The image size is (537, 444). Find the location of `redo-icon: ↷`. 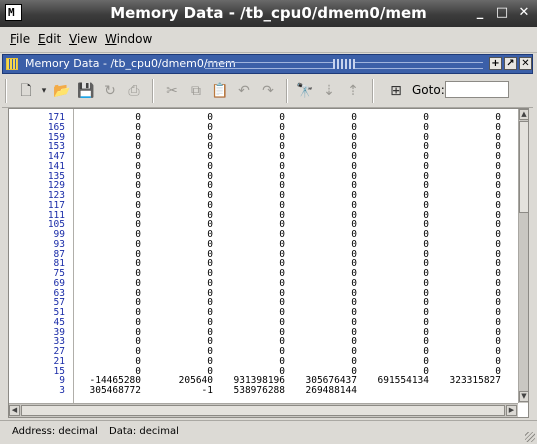

redo-icon: ↷ is located at coordinates (268, 91).